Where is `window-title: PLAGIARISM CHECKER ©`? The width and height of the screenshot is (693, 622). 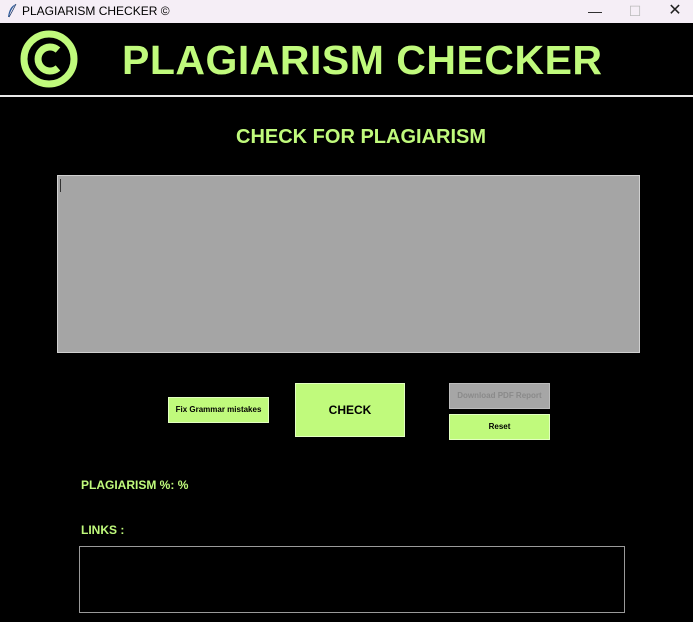 window-title: PLAGIARISM CHECKER © is located at coordinates (96, 11).